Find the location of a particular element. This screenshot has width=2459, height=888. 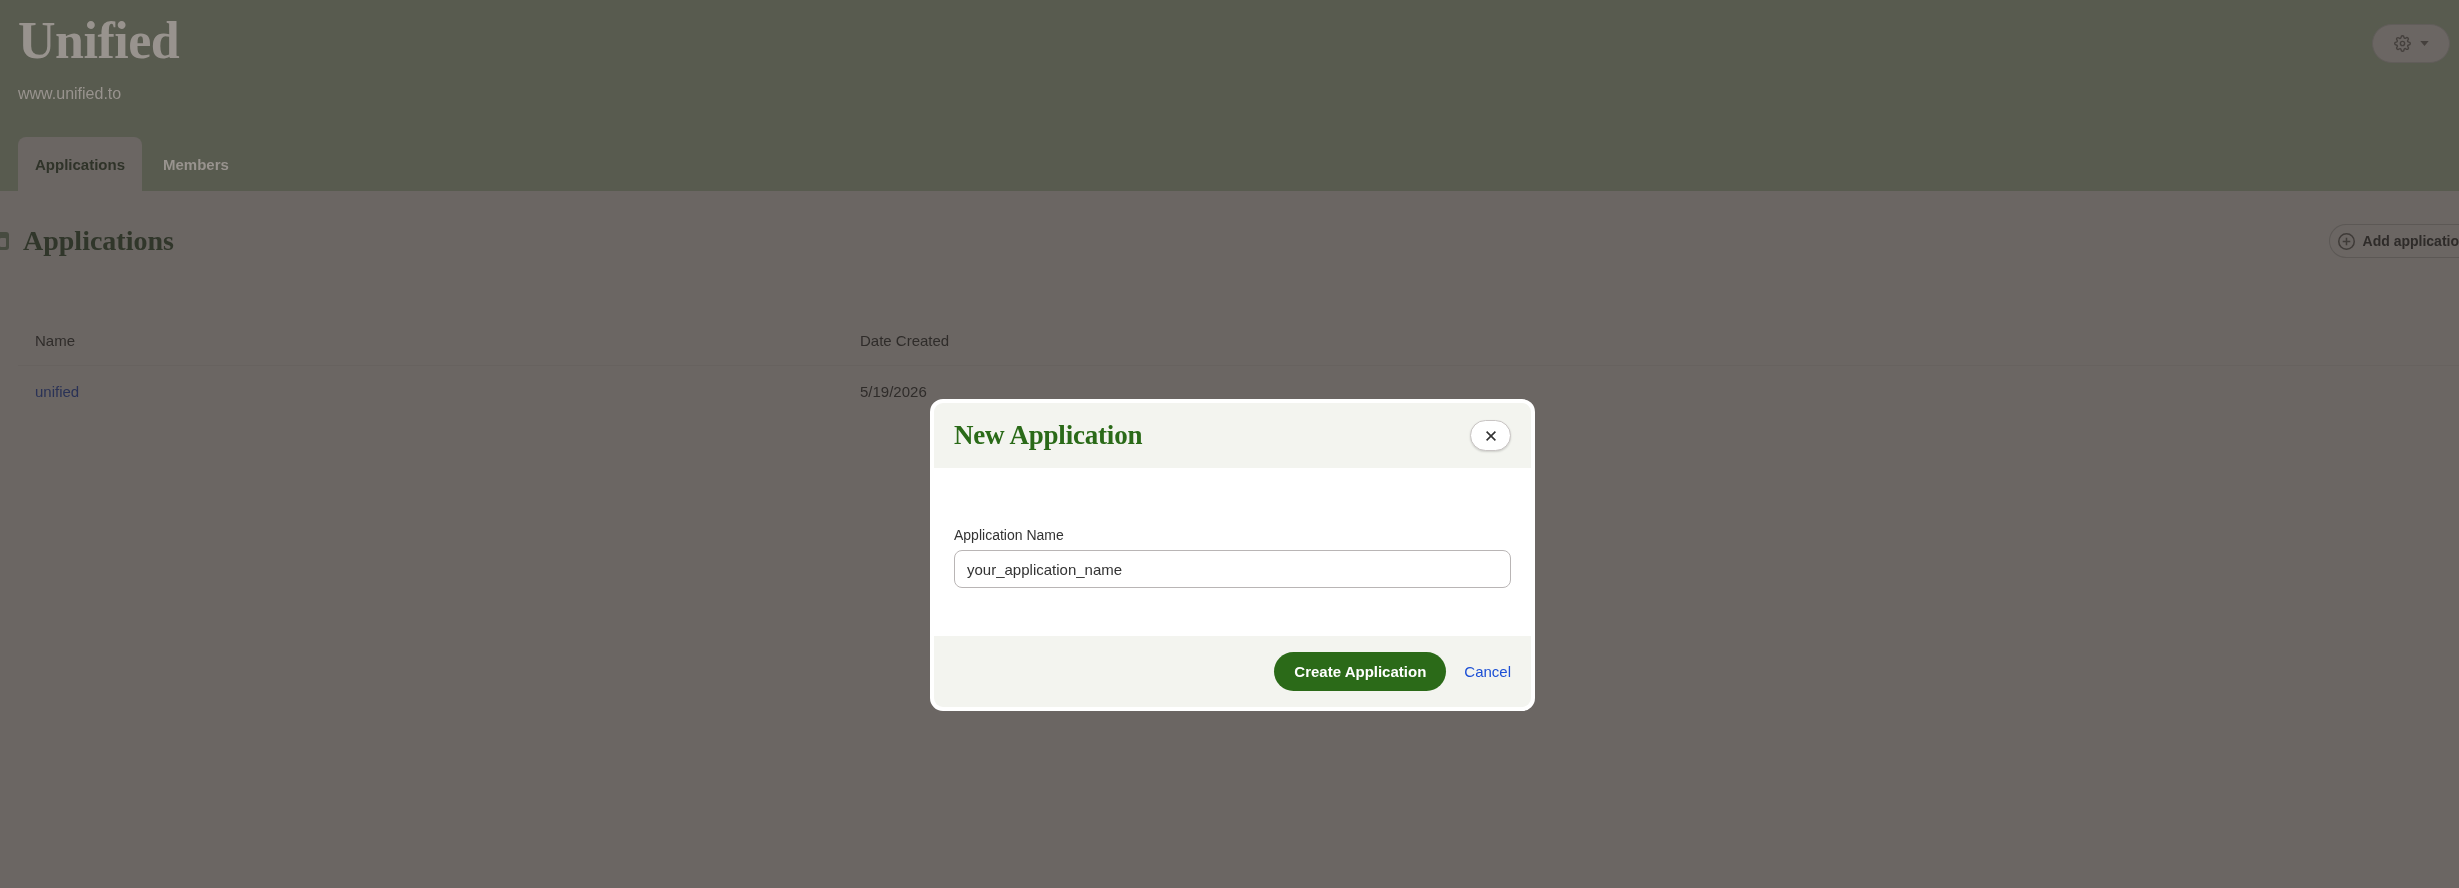

table-cell: 5/19/2026 is located at coordinates (893, 391).